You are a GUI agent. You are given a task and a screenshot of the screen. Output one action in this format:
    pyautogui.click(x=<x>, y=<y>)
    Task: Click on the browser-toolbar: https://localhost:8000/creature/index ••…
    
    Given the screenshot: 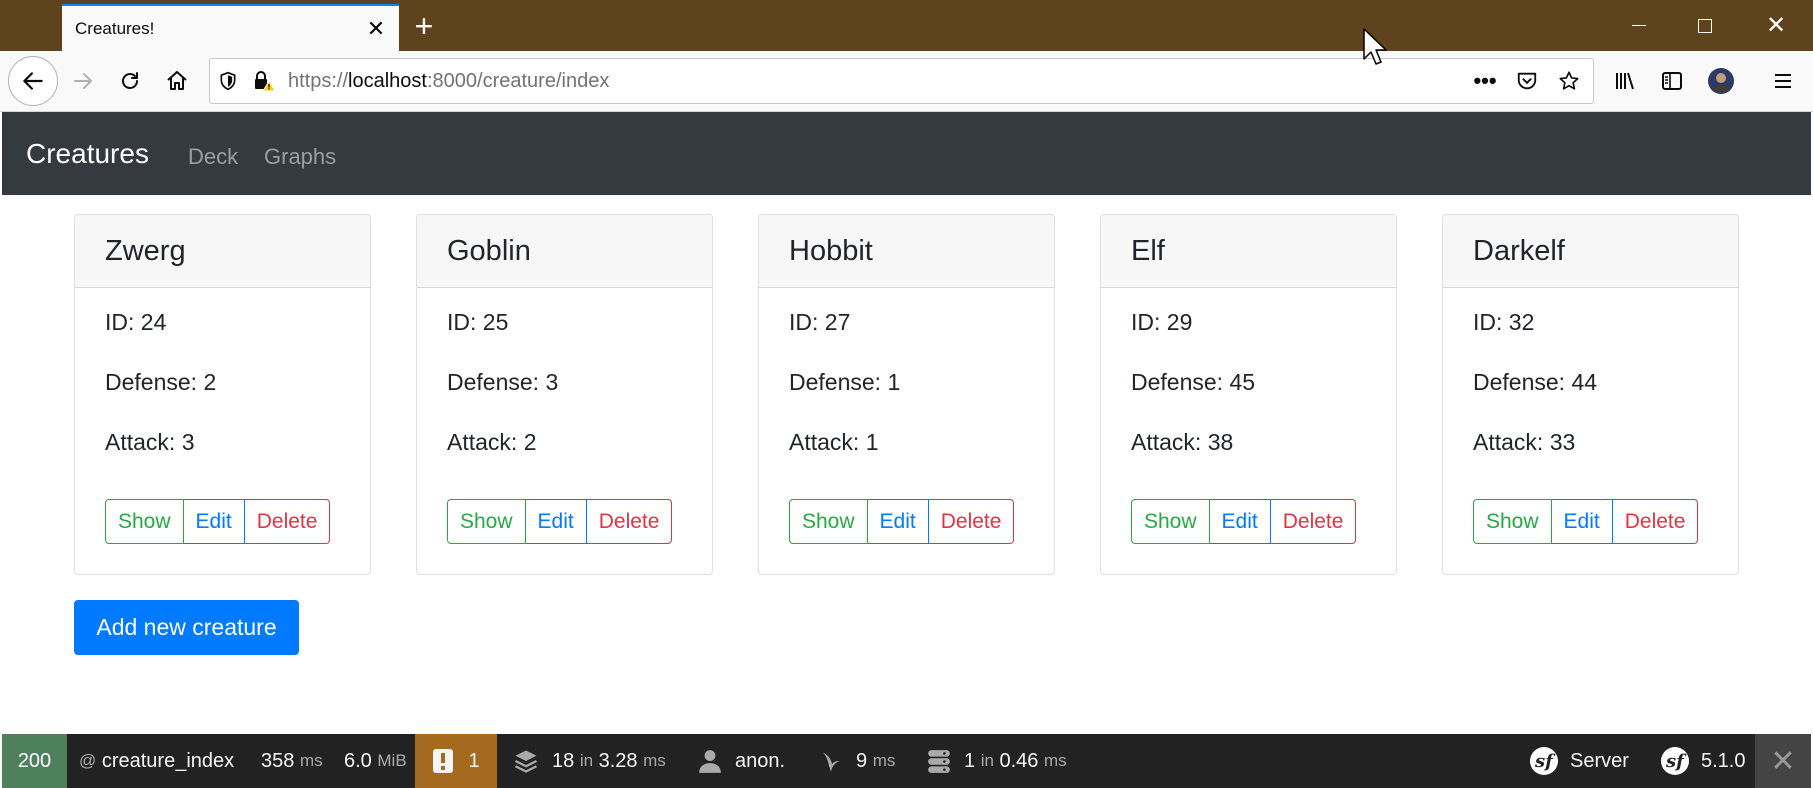 What is the action you would take?
    pyautogui.click(x=906, y=81)
    